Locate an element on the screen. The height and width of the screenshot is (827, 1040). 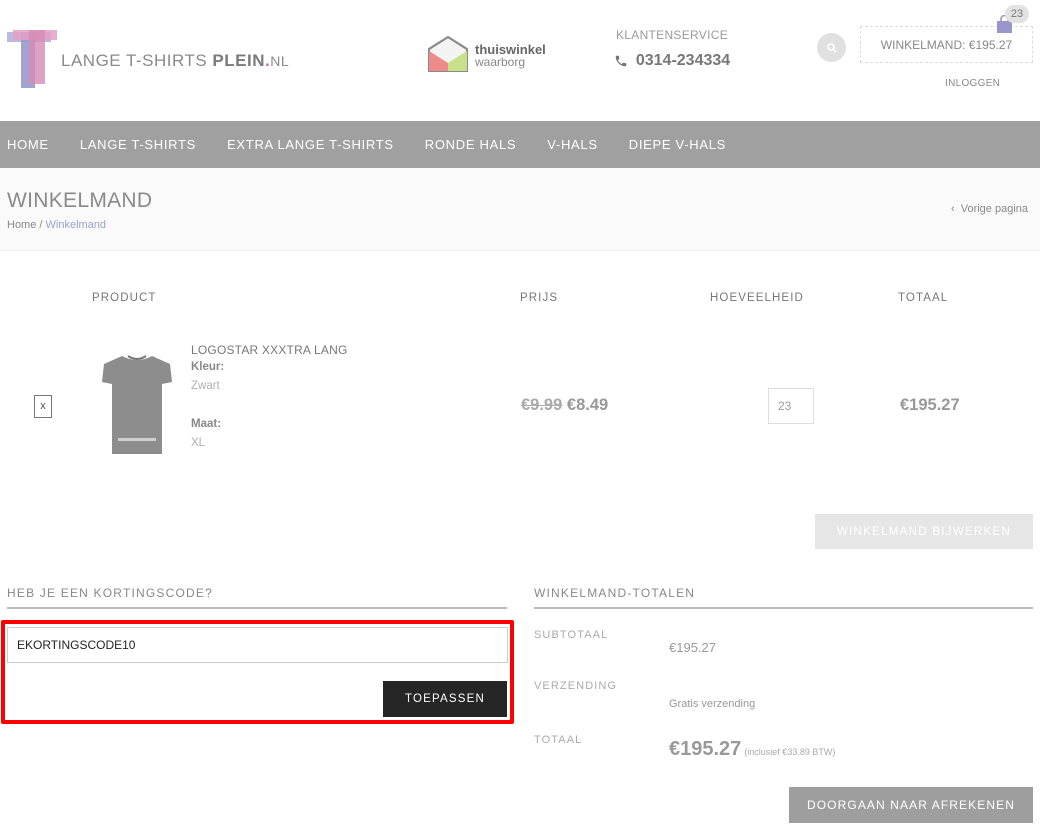
color-value: Zwart is located at coordinates (205, 386).